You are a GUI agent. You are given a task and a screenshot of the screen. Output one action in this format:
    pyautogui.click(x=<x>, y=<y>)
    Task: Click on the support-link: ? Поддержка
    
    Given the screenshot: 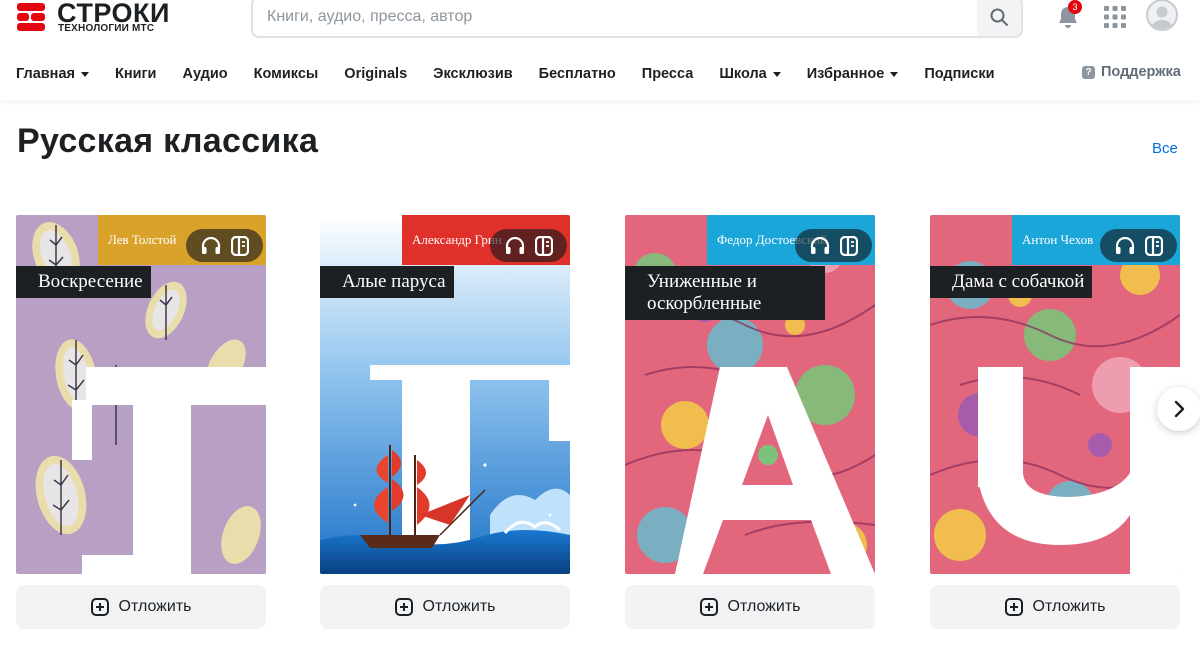 What is the action you would take?
    pyautogui.click(x=1131, y=72)
    